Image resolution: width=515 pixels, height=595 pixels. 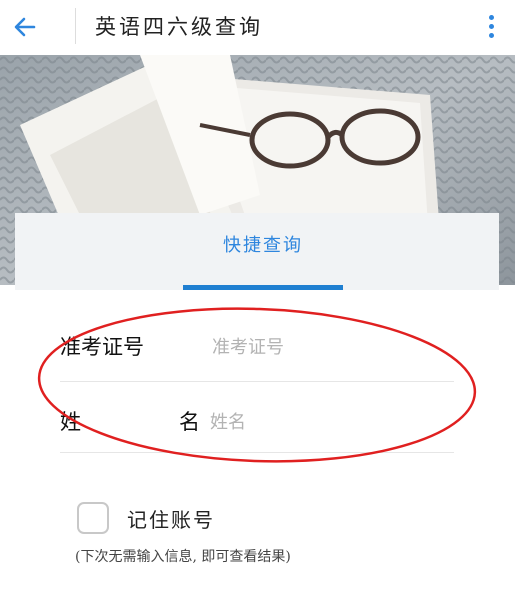 What do you see at coordinates (179, 27) in the screenshot?
I see `page-title: 英语四六级查询` at bounding box center [179, 27].